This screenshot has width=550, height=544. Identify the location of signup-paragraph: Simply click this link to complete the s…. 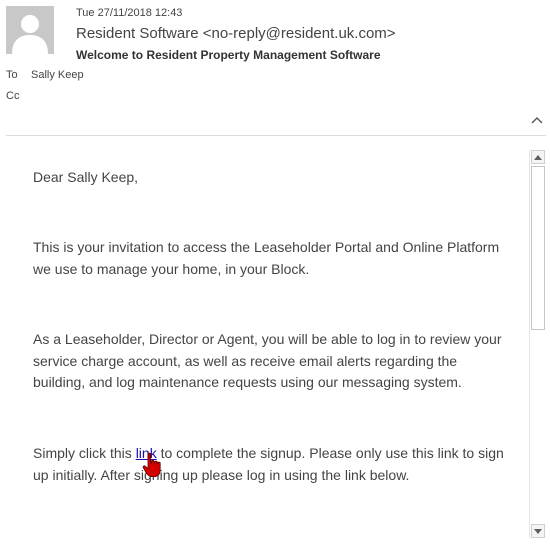
(273, 464).